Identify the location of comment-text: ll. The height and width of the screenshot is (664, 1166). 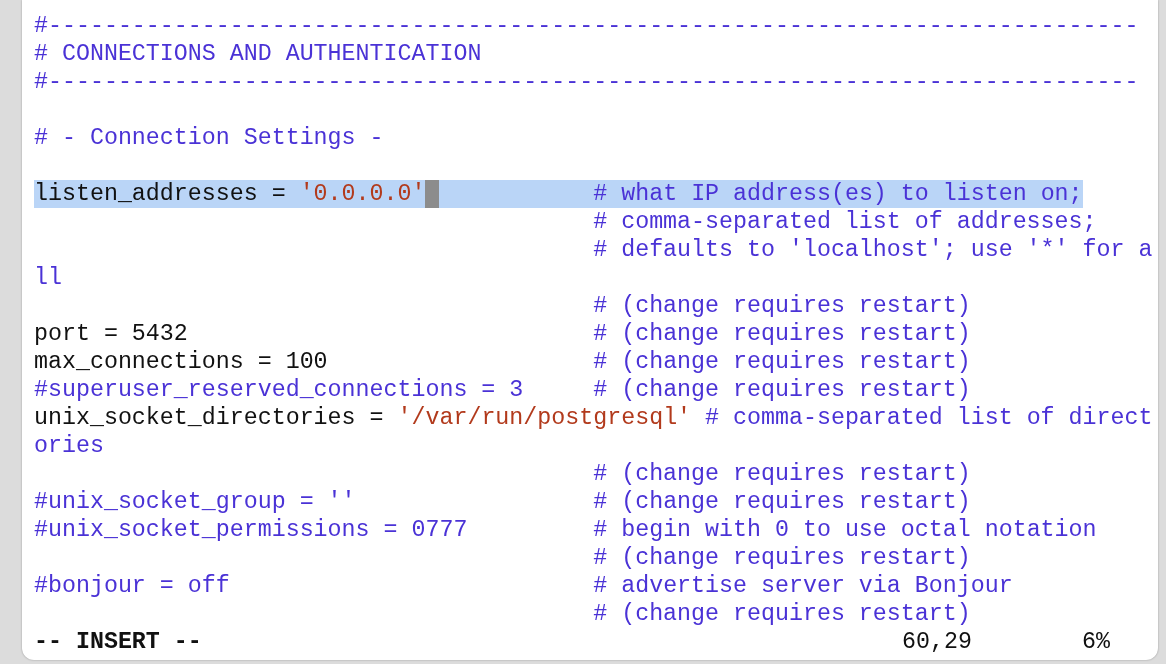
(48, 278).